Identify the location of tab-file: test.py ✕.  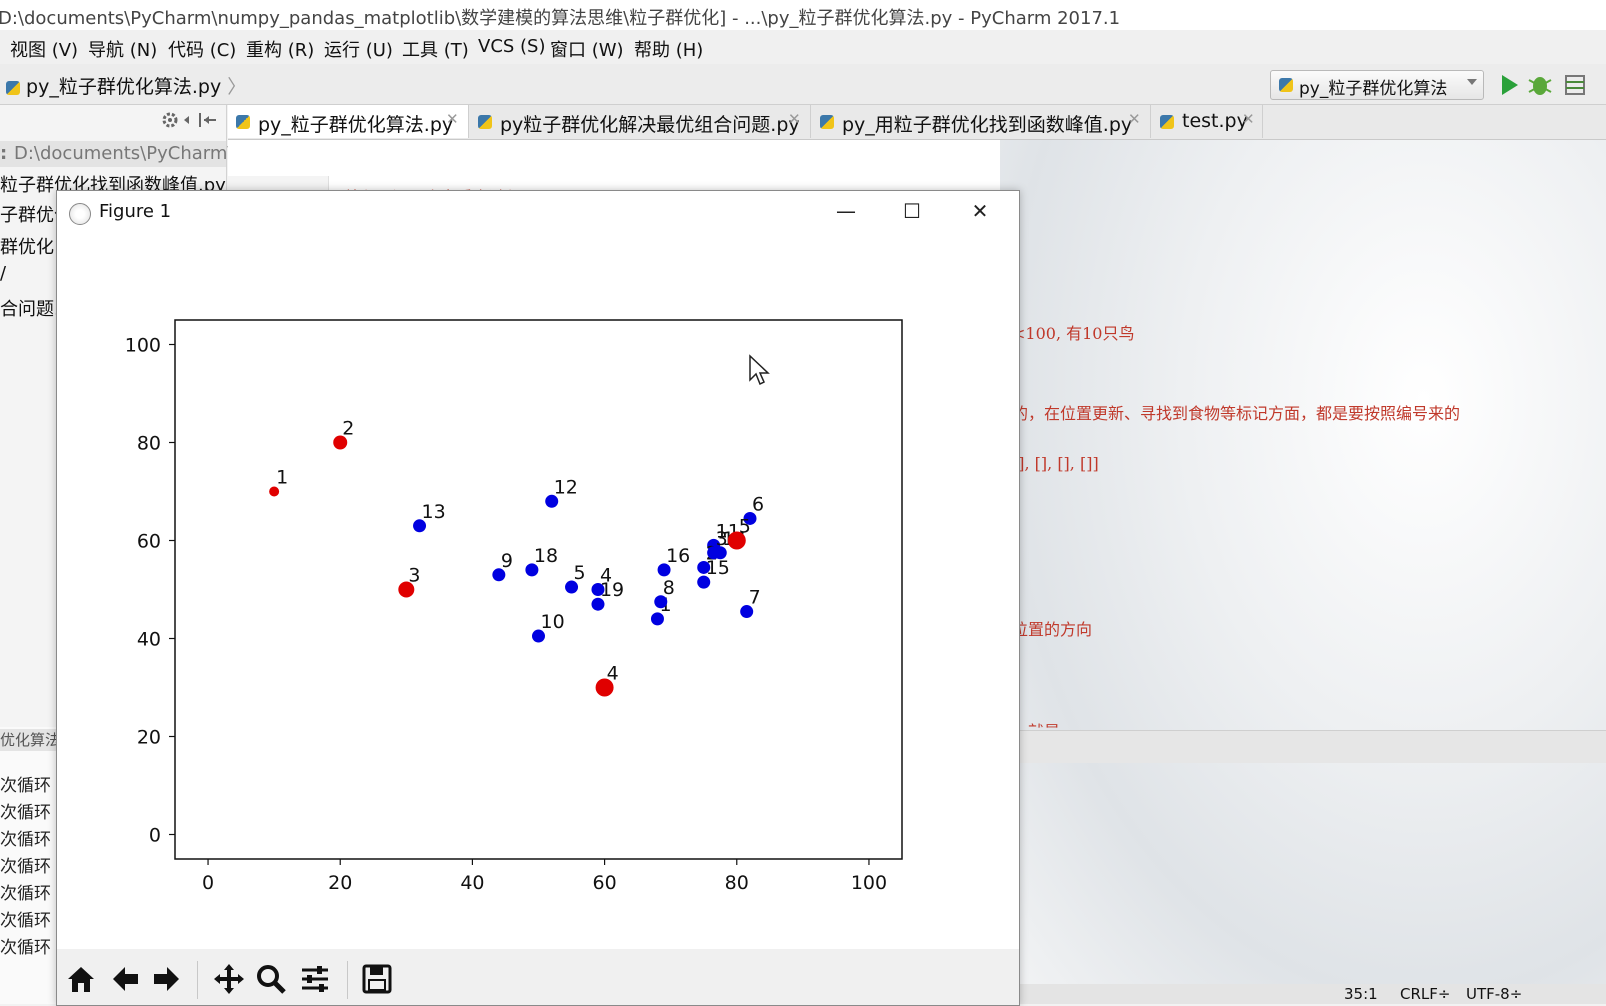
(1207, 121).